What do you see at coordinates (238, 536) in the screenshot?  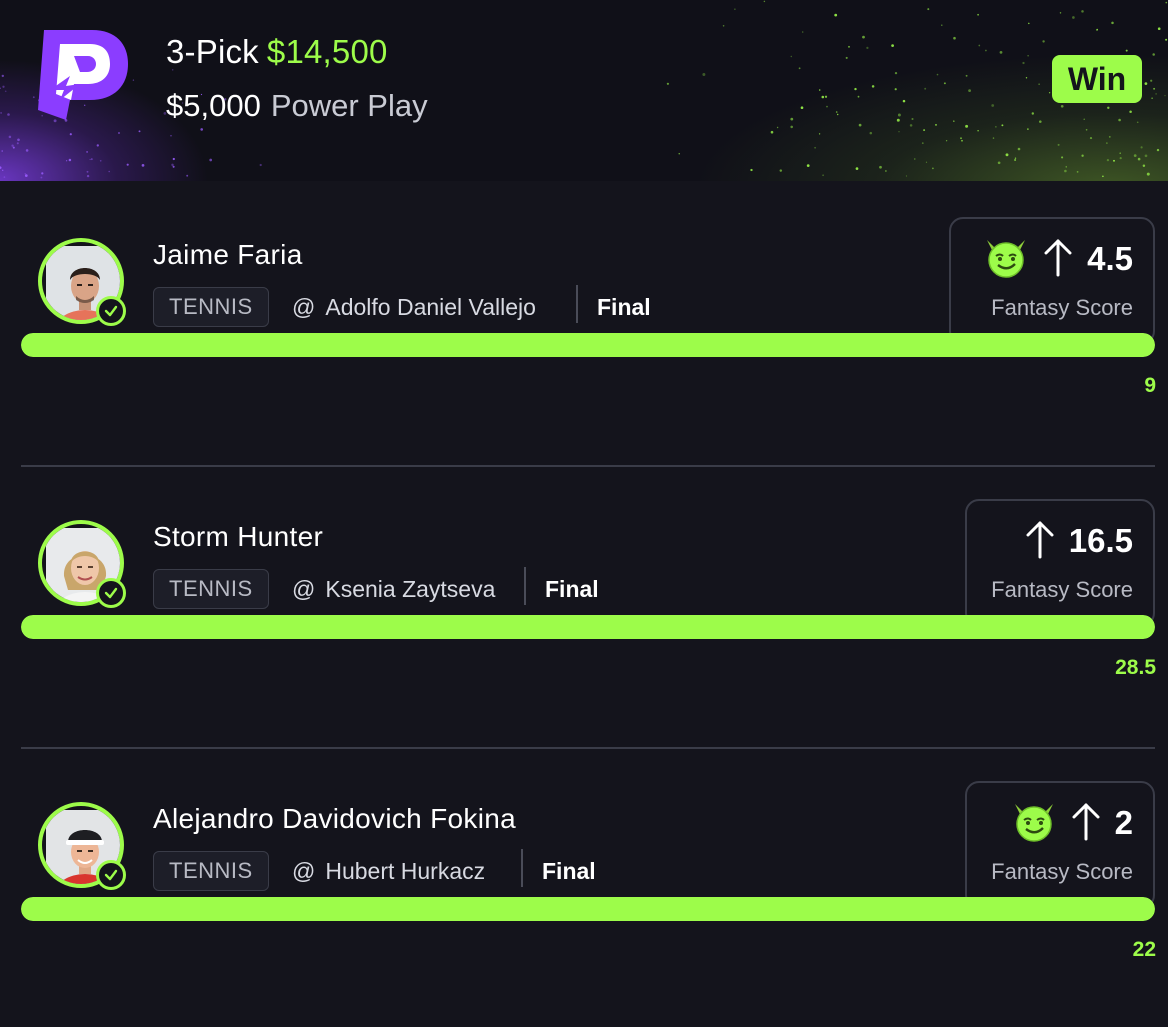 I see `player-name: Storm Hunter` at bounding box center [238, 536].